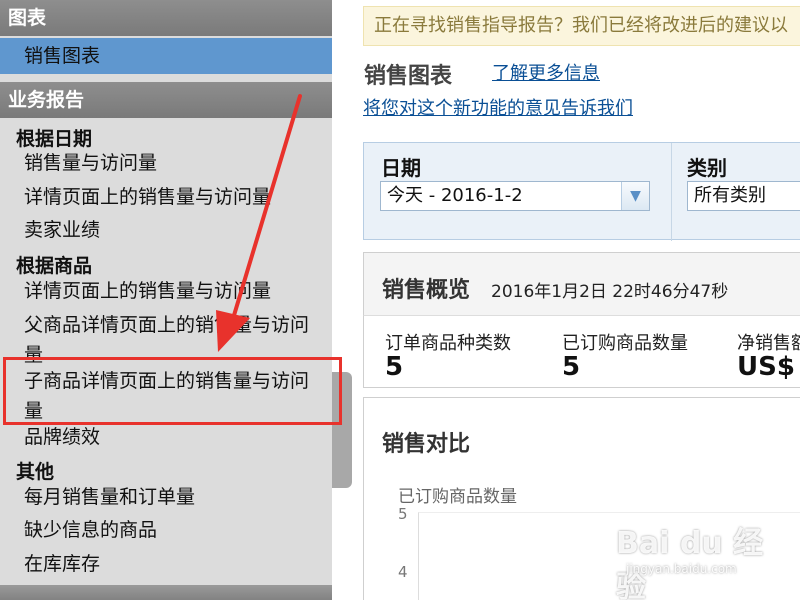 This screenshot has width=800, height=600. I want to click on watermark-logo: Bai du 经验, so click(690, 563).